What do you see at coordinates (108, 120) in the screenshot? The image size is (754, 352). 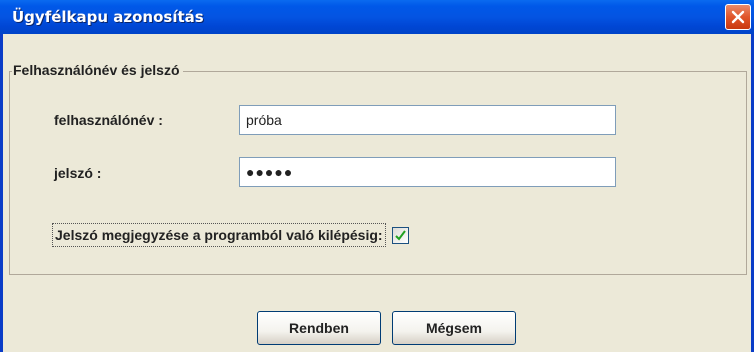 I see `username-label: felhasználónév :` at bounding box center [108, 120].